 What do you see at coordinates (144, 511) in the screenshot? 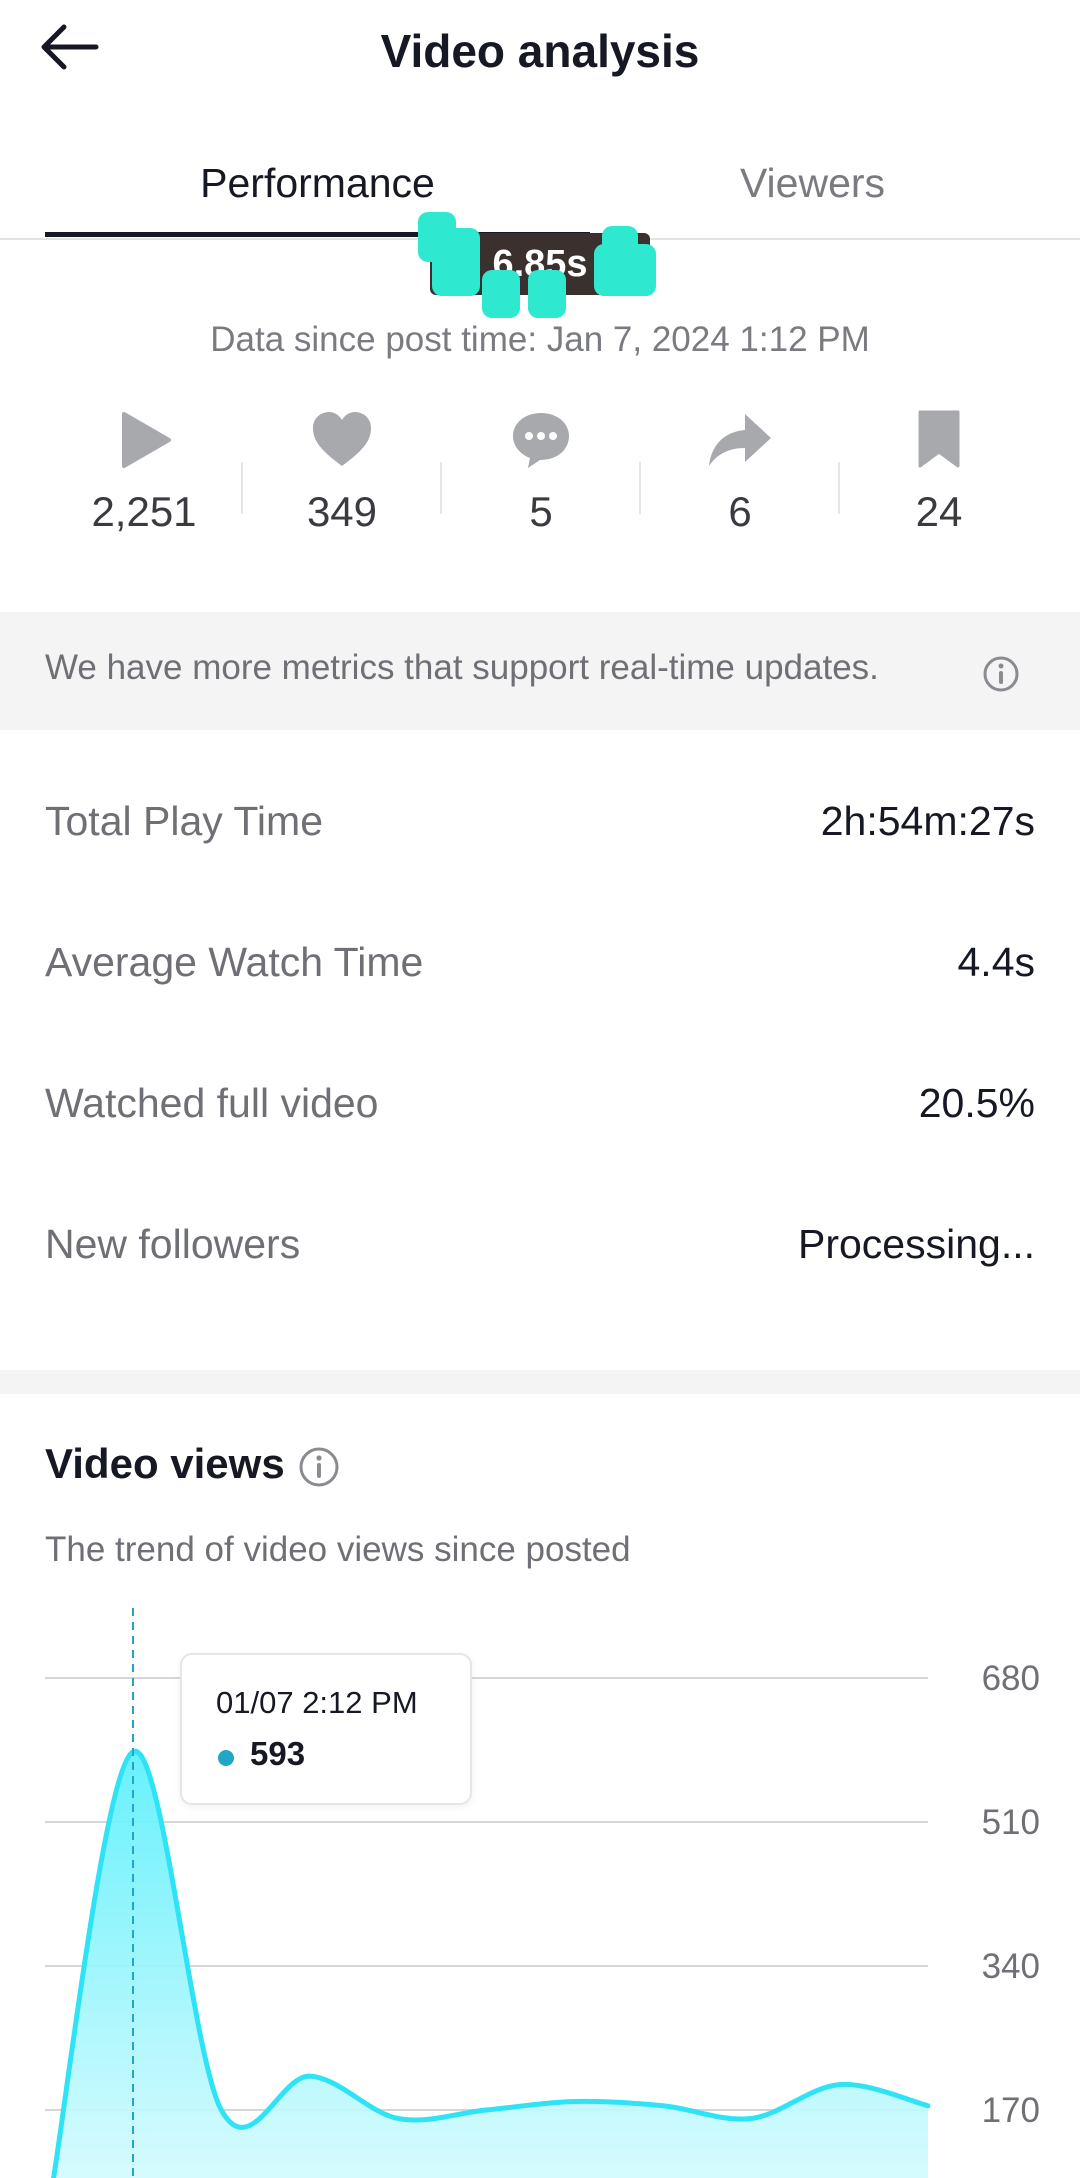
I see `views-count: 2,251` at bounding box center [144, 511].